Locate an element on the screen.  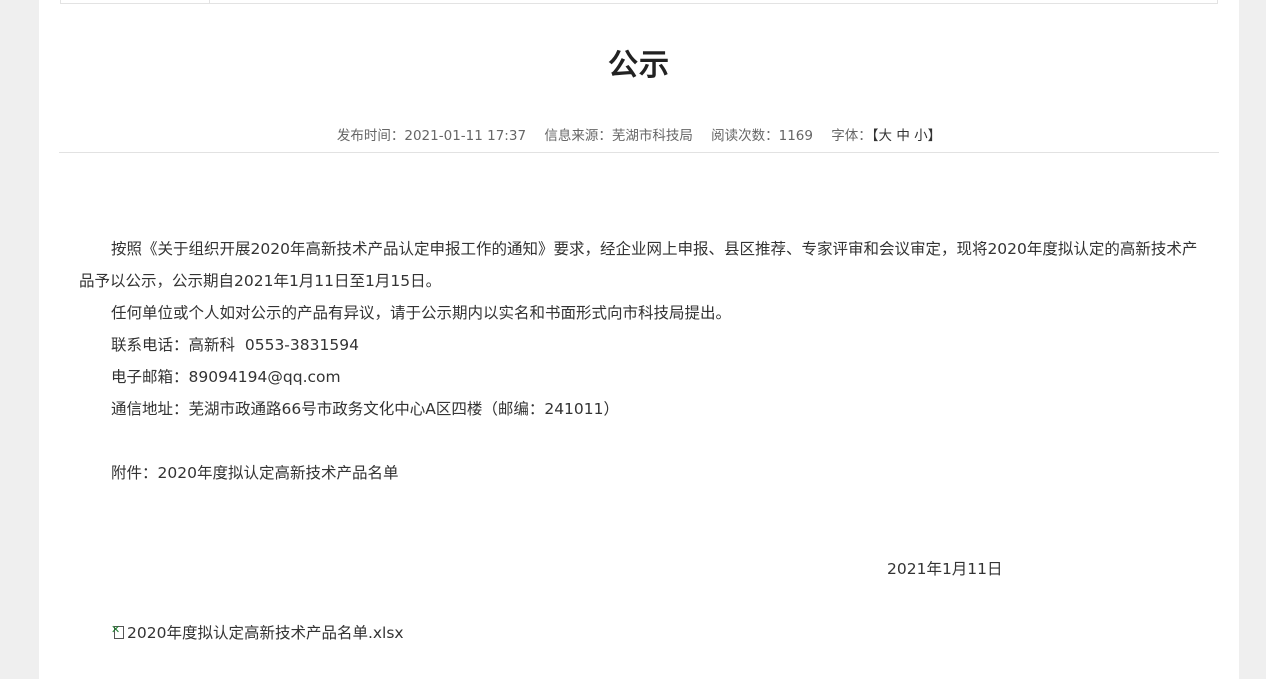
views-label: 阅读次数： is located at coordinates (745, 136).